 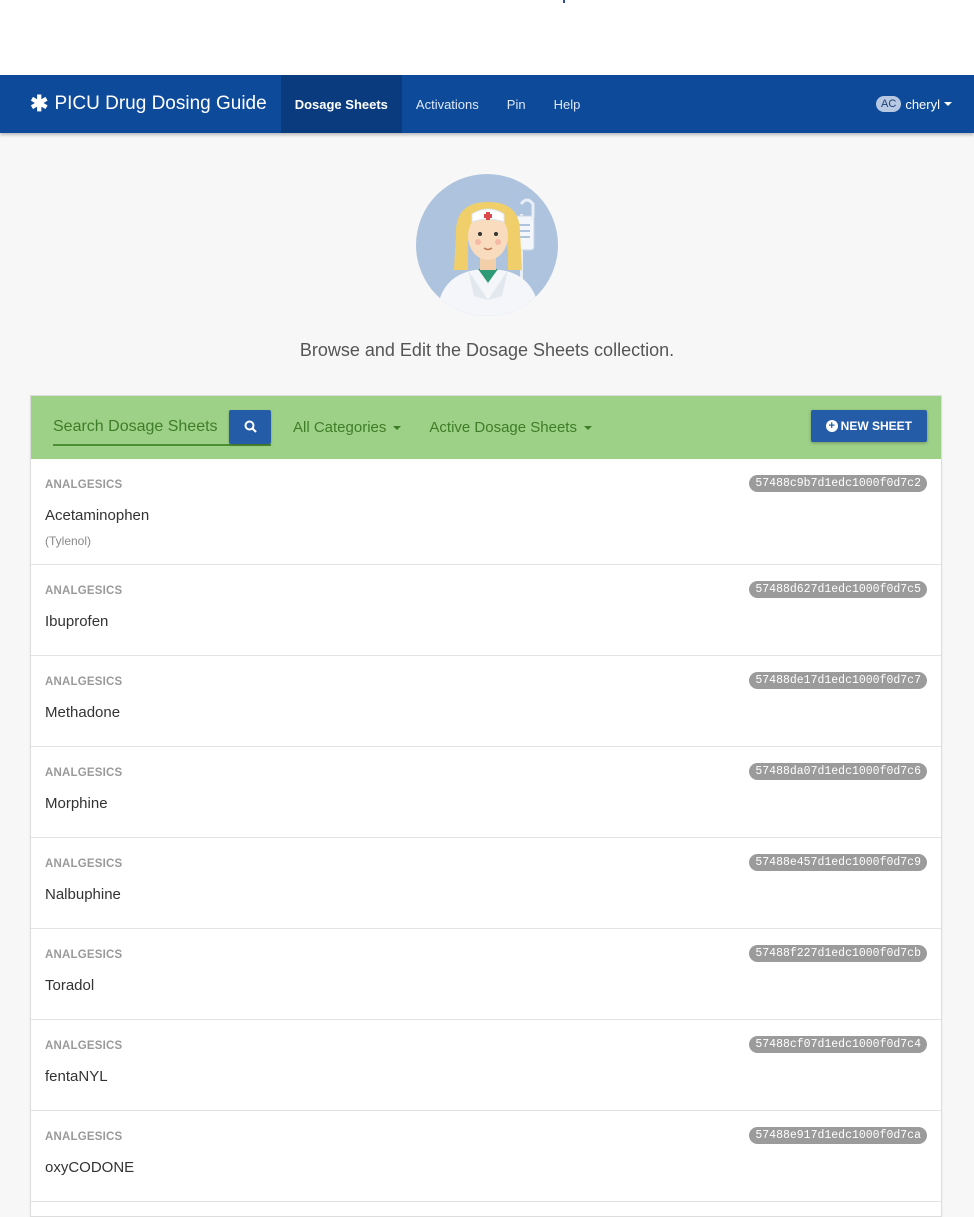 I want to click on brand-title: PICU Drug Dosing Guide, so click(x=160, y=103).